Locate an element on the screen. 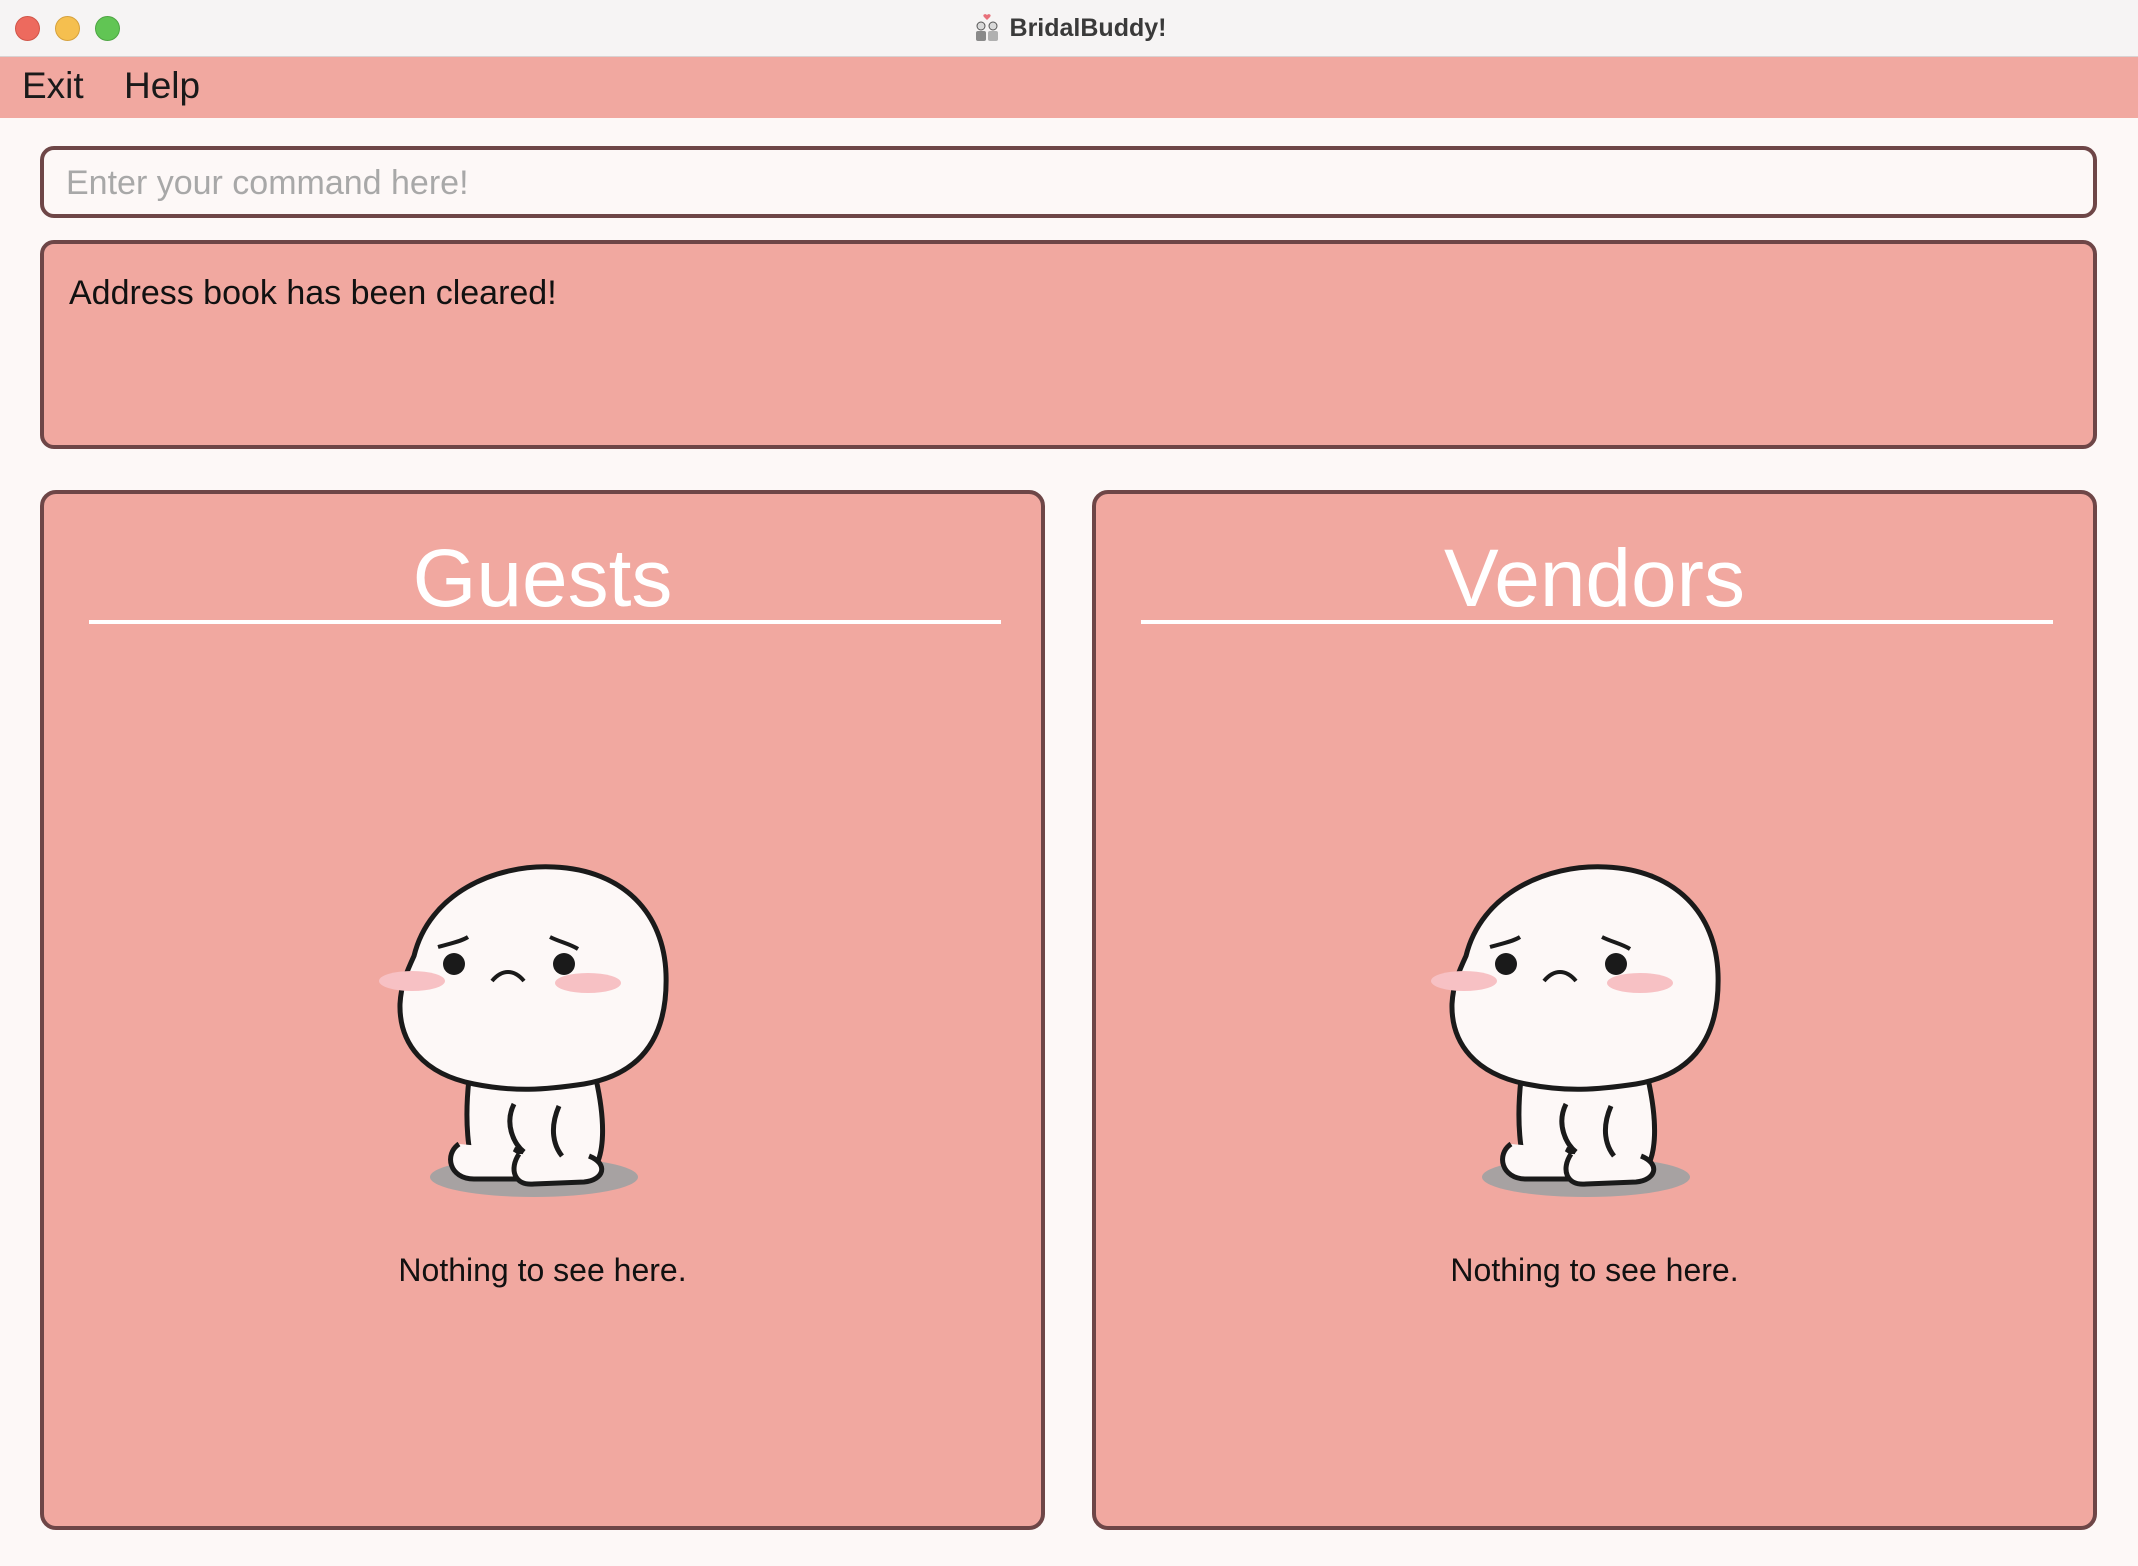 The width and height of the screenshot is (2138, 1566). command-box is located at coordinates (1068, 182).